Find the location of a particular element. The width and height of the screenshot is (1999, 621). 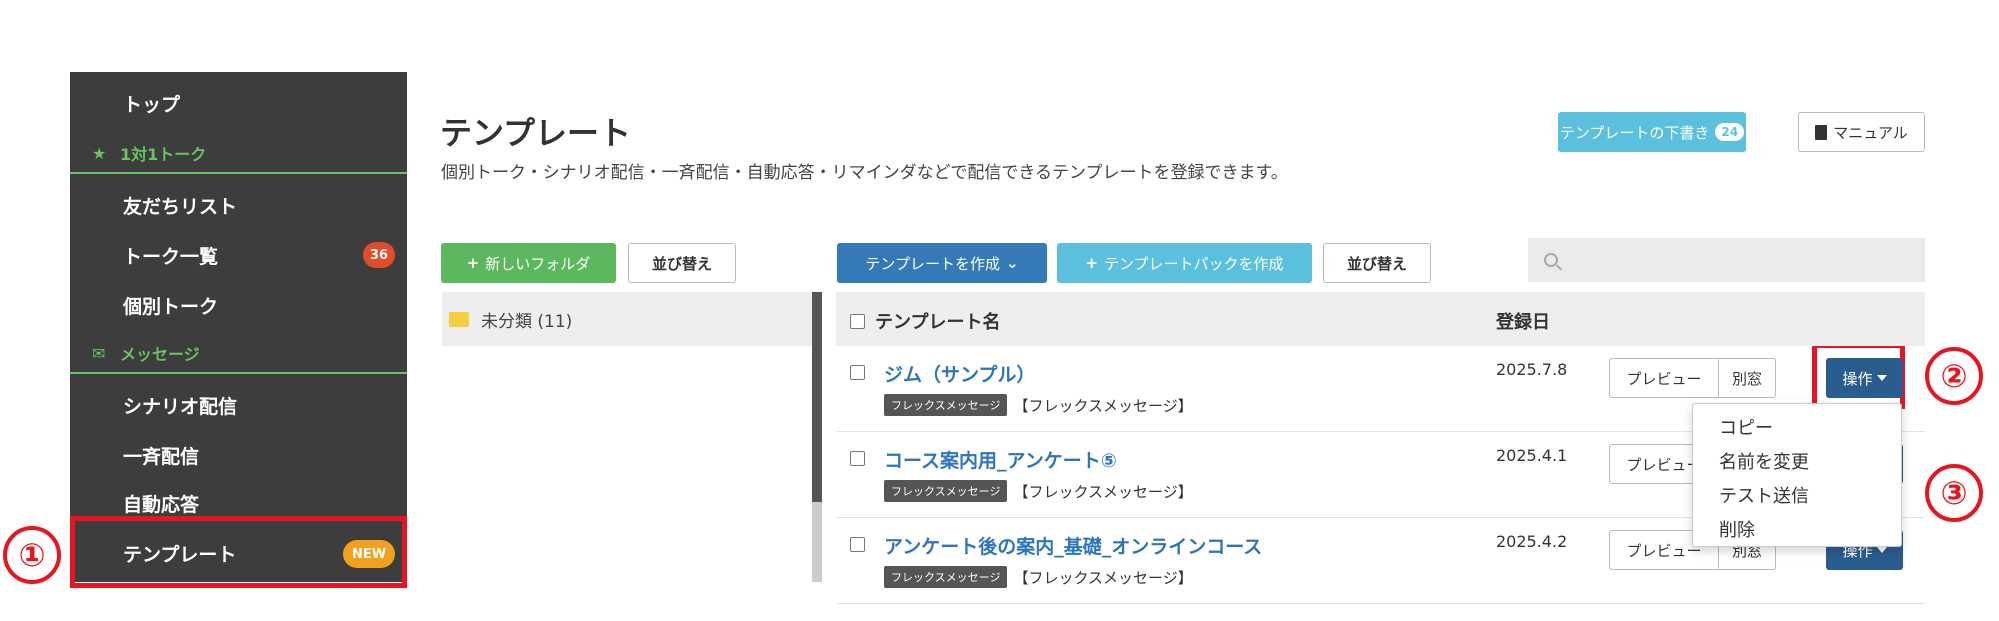

sidebar-section-label: 1対1トーク is located at coordinates (163, 154).